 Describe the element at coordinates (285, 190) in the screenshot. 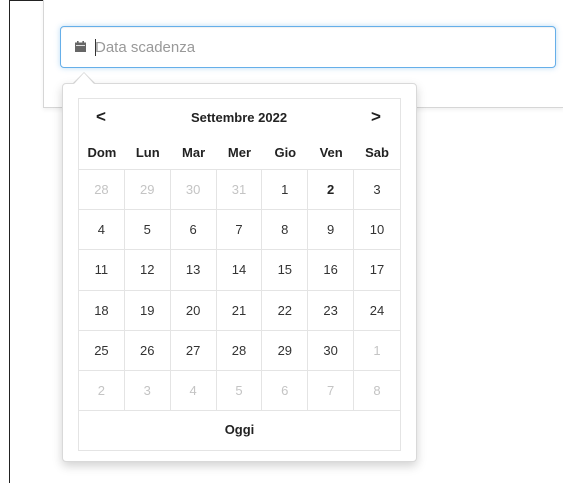

I see `day-cell: 1` at that location.